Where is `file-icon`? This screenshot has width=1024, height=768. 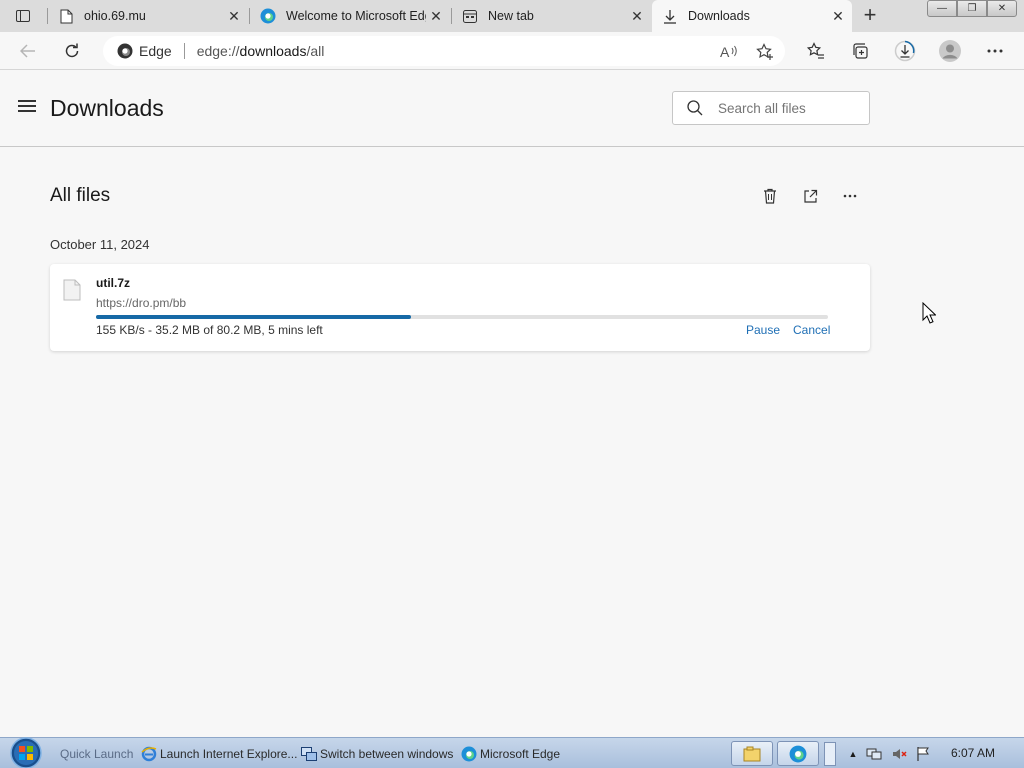 file-icon is located at coordinates (72, 290).